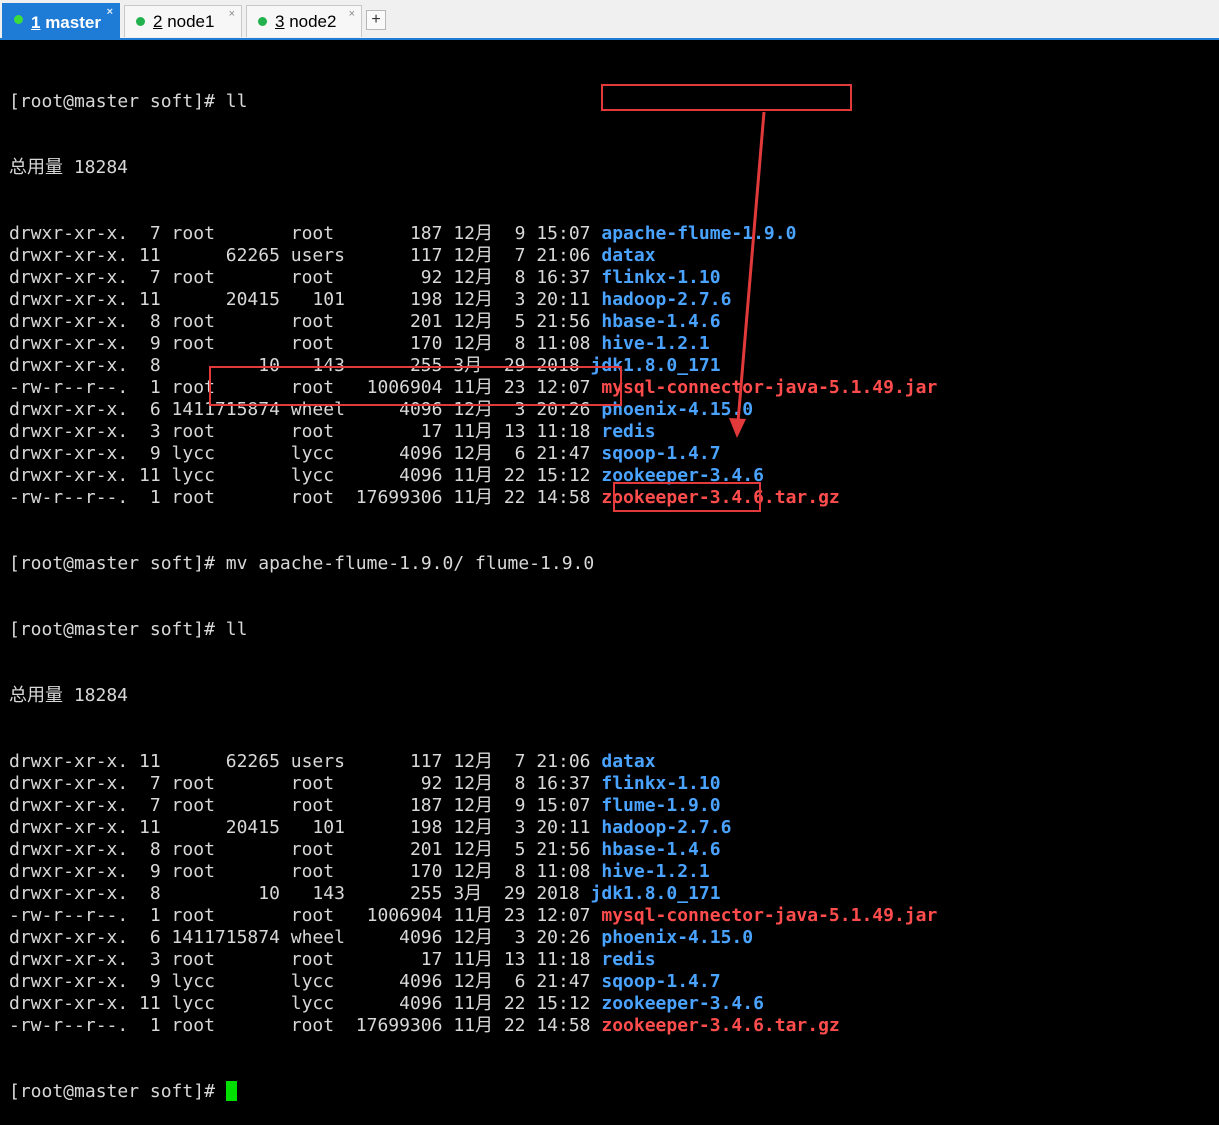 This screenshot has width=1219, height=1125. I want to click on file-attributes: drwxr-xr-x. 8 10 143 255 3月 29 2018, so click(300, 893).